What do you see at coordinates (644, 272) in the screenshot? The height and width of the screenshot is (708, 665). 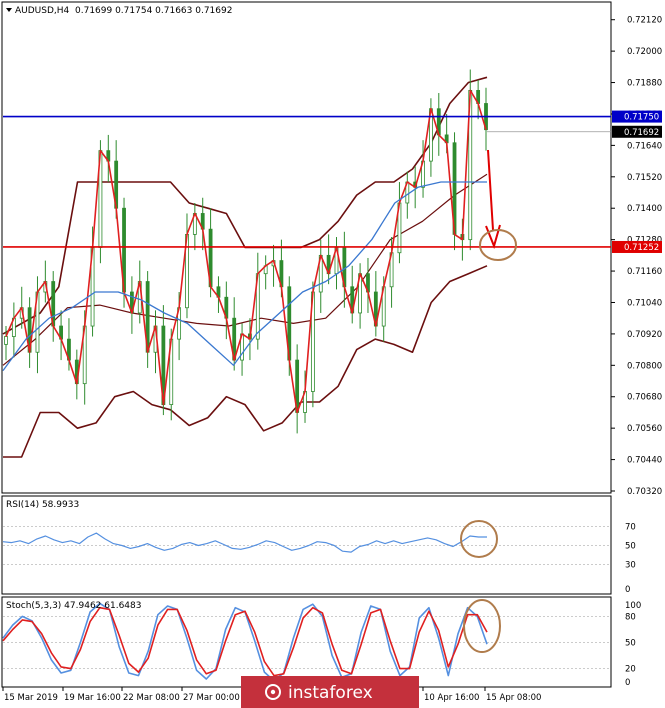 I see `price-tick-label: 0.71160` at bounding box center [644, 272].